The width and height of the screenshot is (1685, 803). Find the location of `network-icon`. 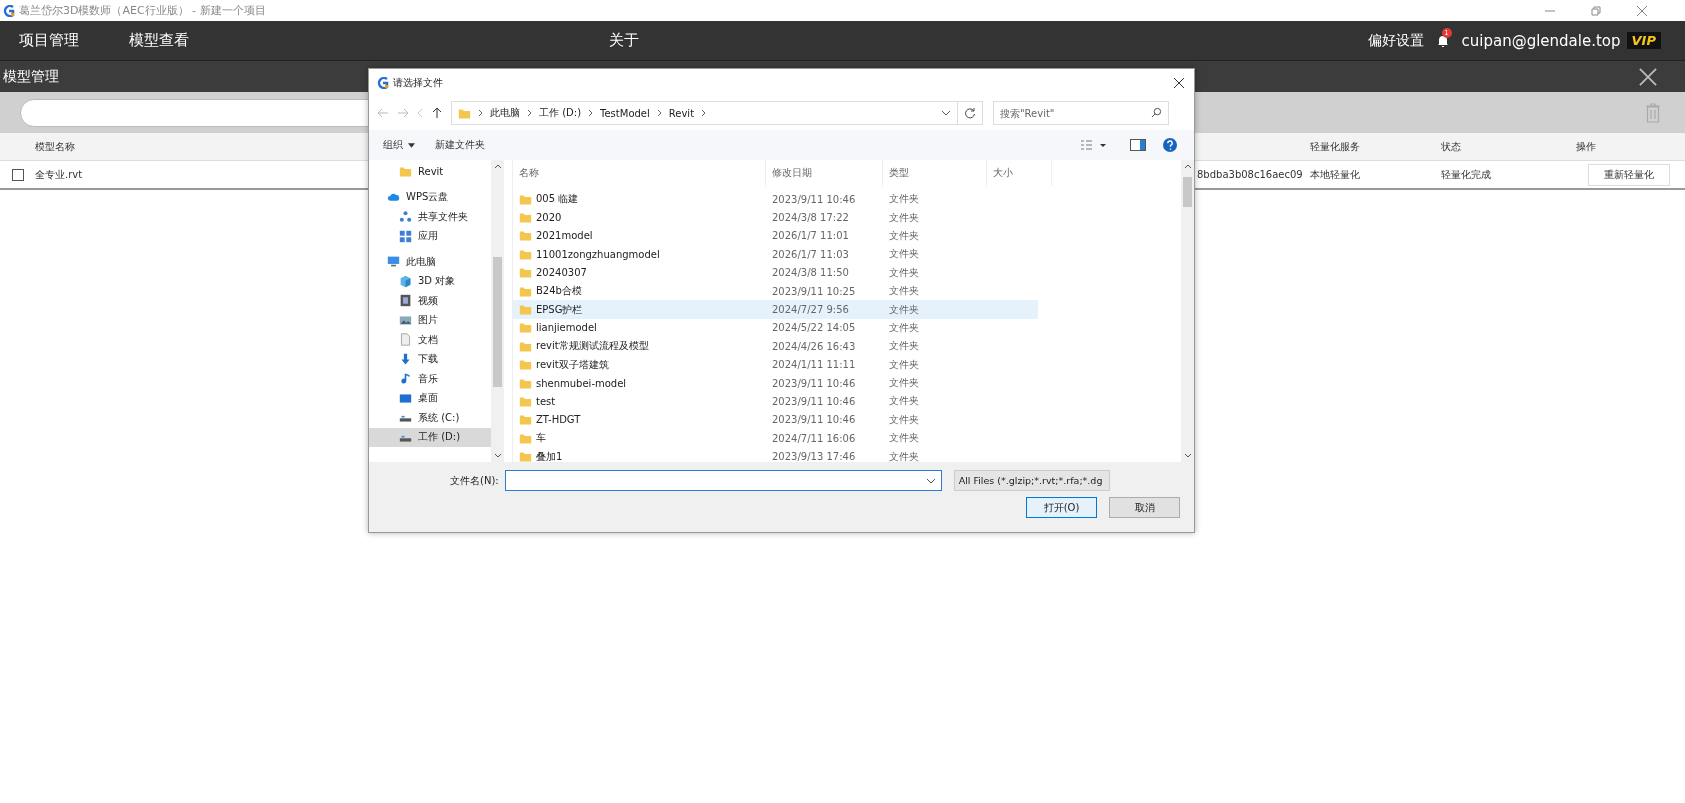

network-icon is located at coordinates (405, 217).